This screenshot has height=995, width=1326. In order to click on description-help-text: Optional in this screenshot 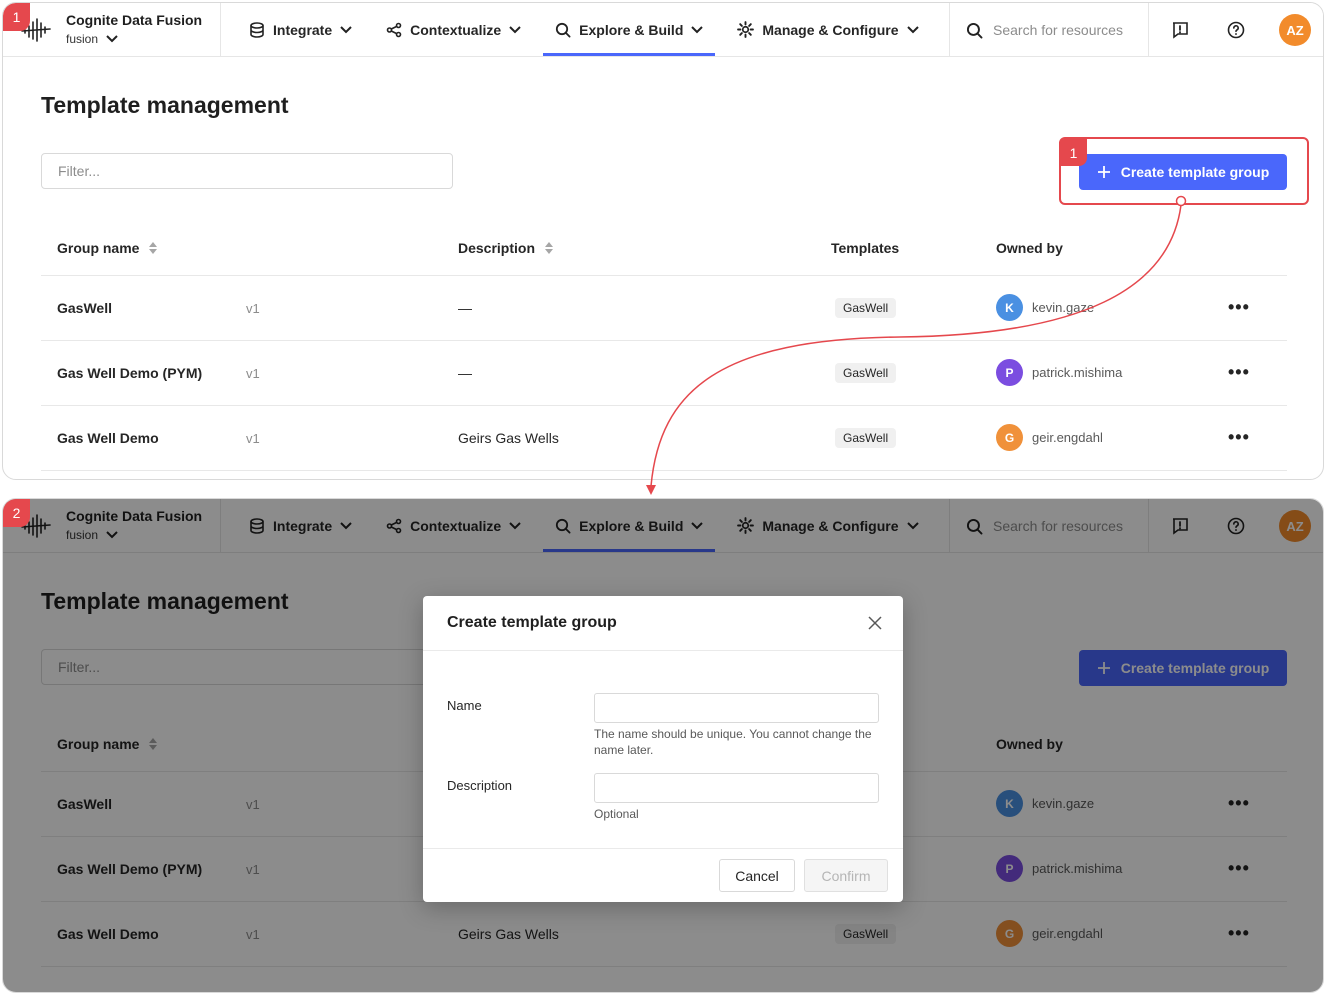, I will do `click(616, 814)`.